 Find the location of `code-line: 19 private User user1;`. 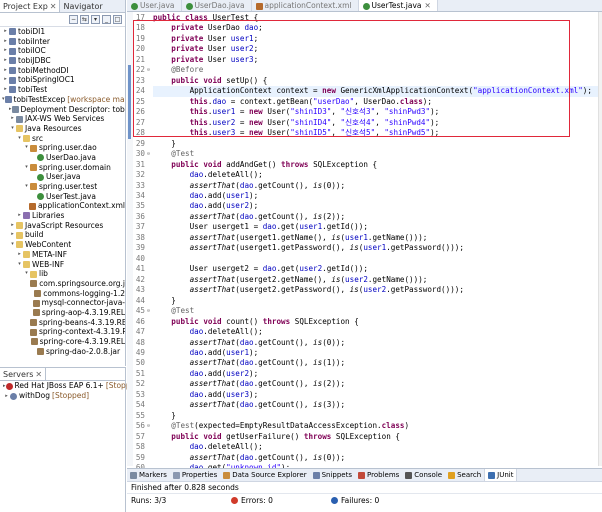

code-line: 19 private User user1; is located at coordinates (365, 39).